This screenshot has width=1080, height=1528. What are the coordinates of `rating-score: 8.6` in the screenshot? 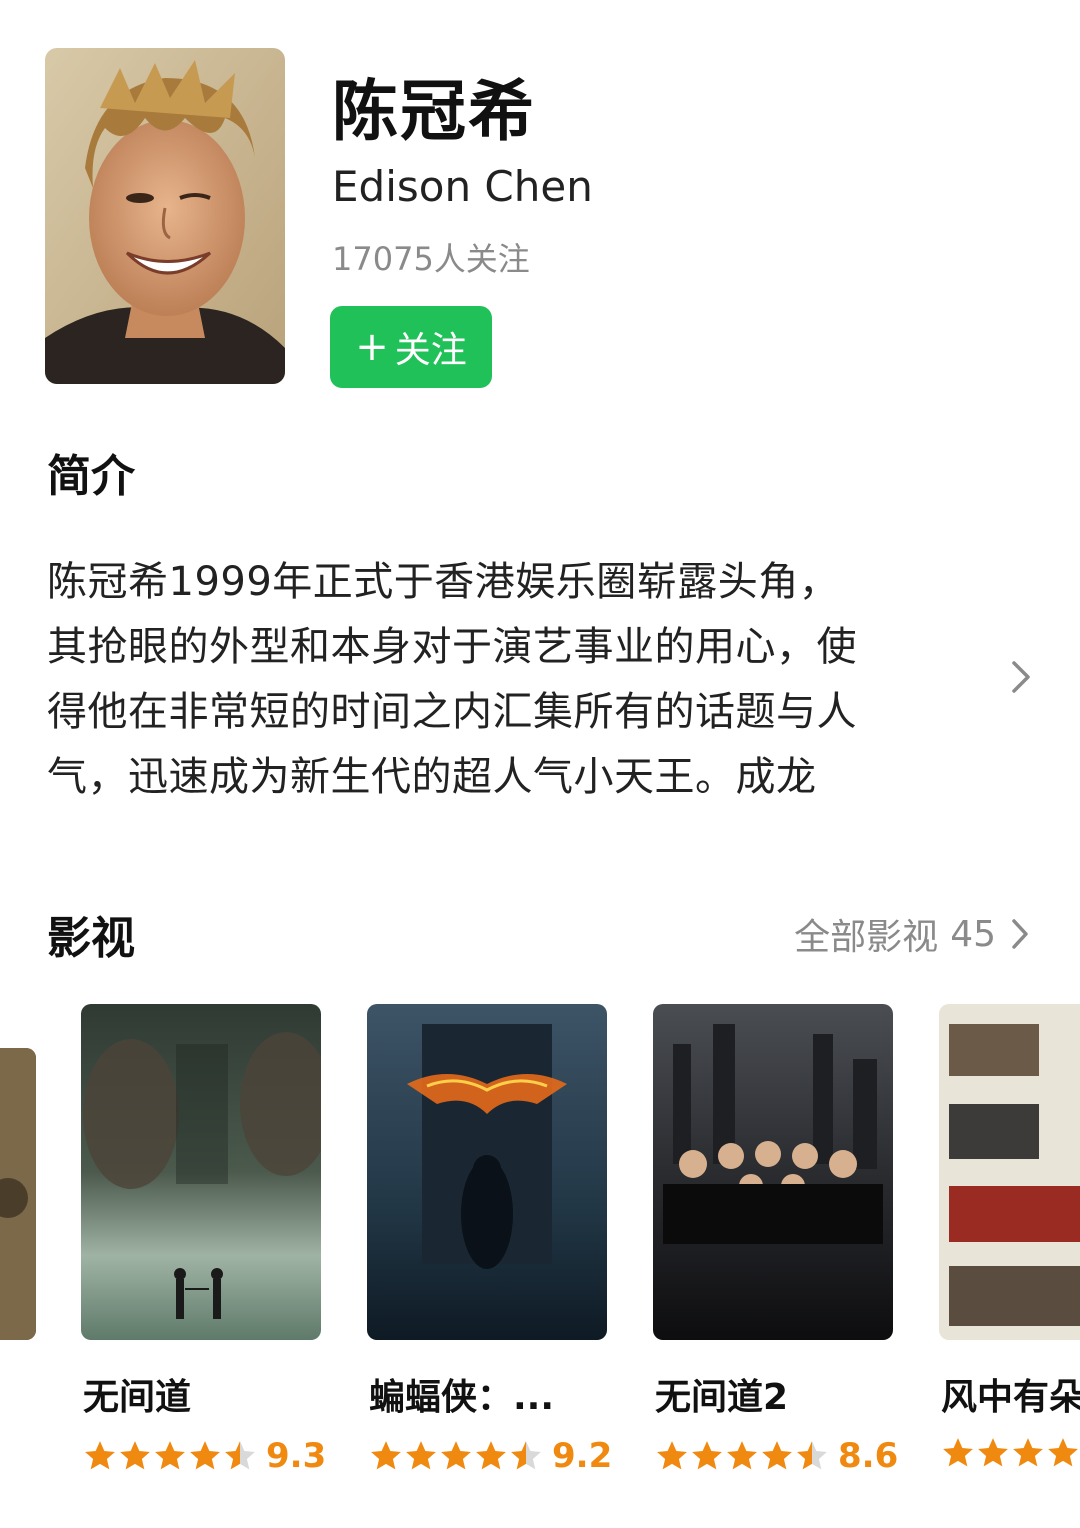 It's located at (868, 1456).